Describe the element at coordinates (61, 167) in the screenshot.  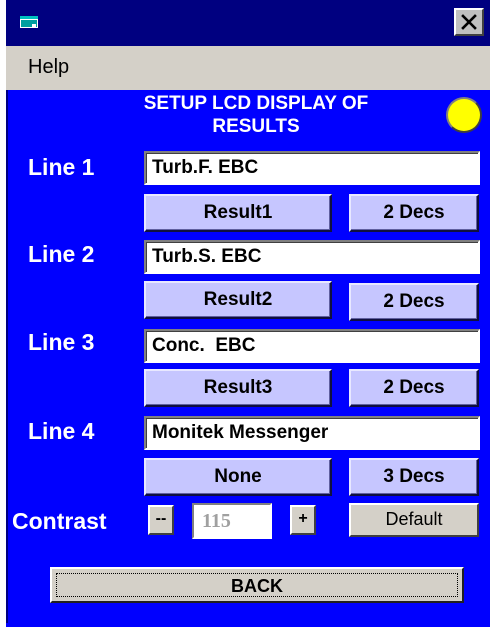
I see `line-1-label: Line 1` at that location.